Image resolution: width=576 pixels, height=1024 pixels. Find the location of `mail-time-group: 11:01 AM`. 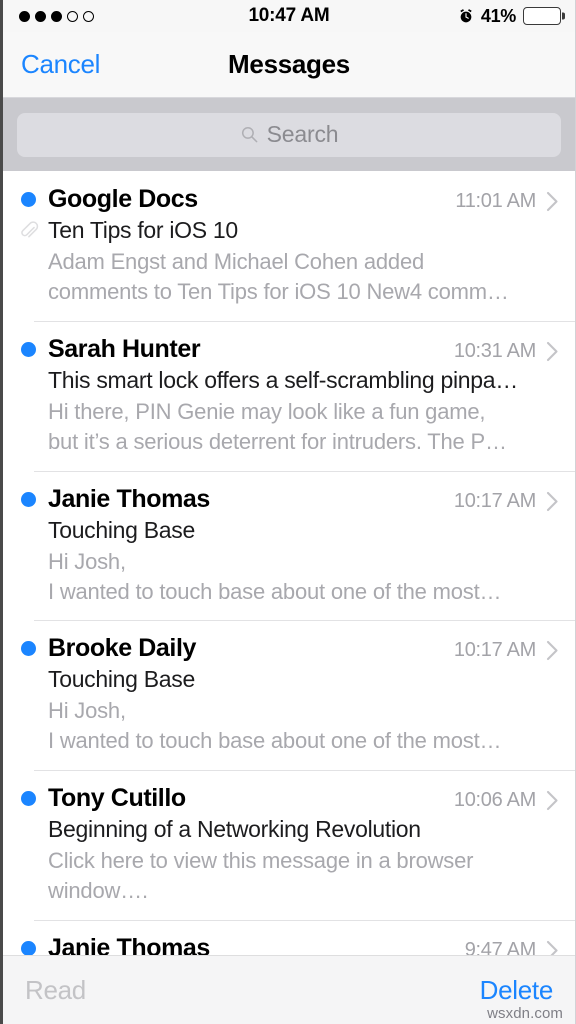

mail-time-group: 11:01 AM is located at coordinates (507, 201).